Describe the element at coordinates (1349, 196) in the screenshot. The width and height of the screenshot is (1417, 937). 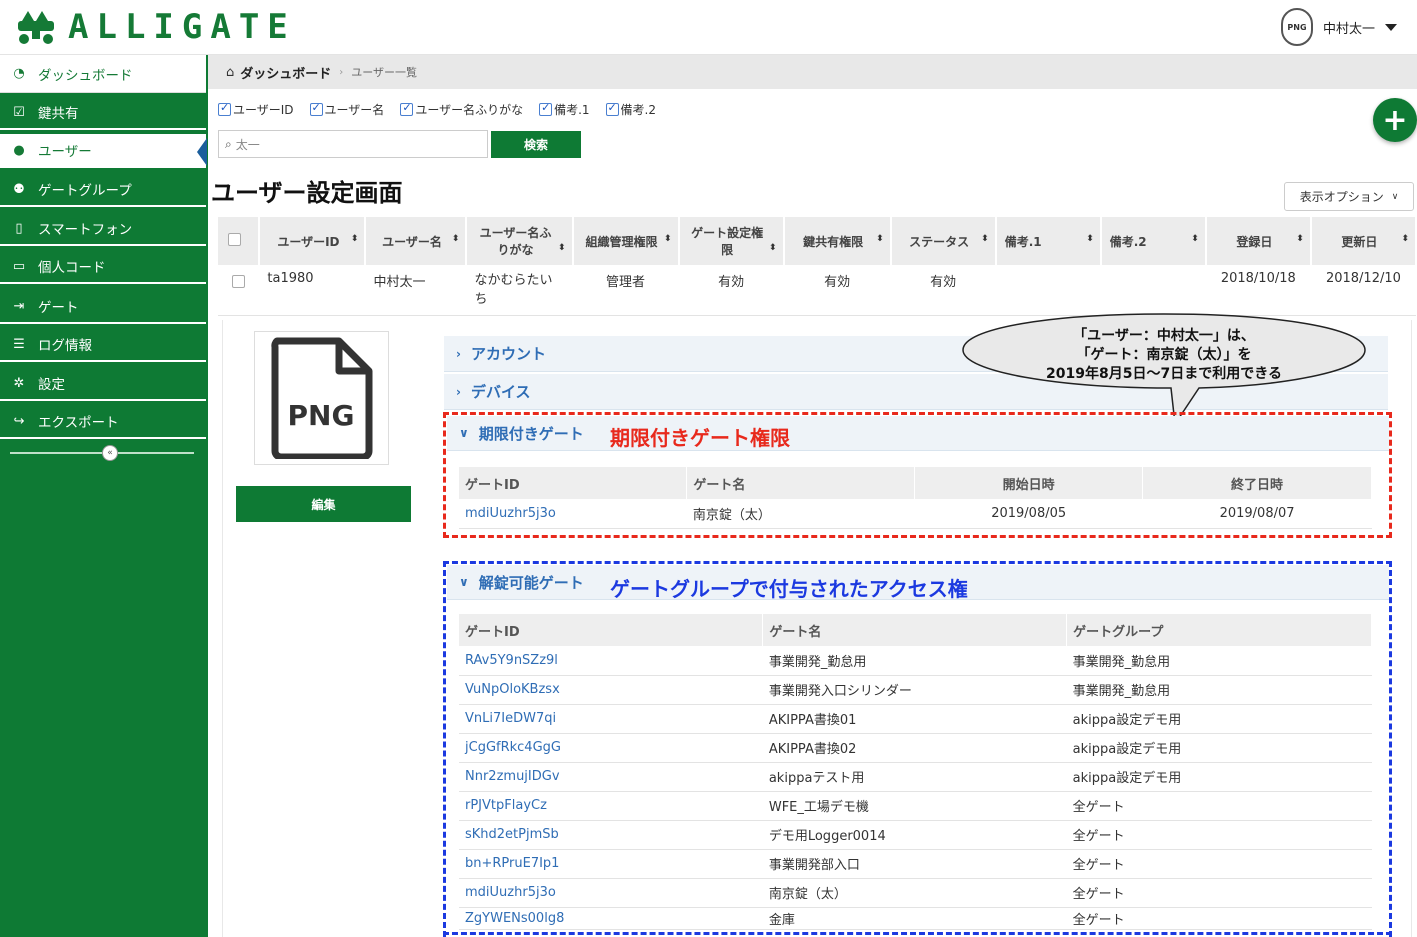
I see `view-options-dropdown: 表示オプション ∨` at that location.